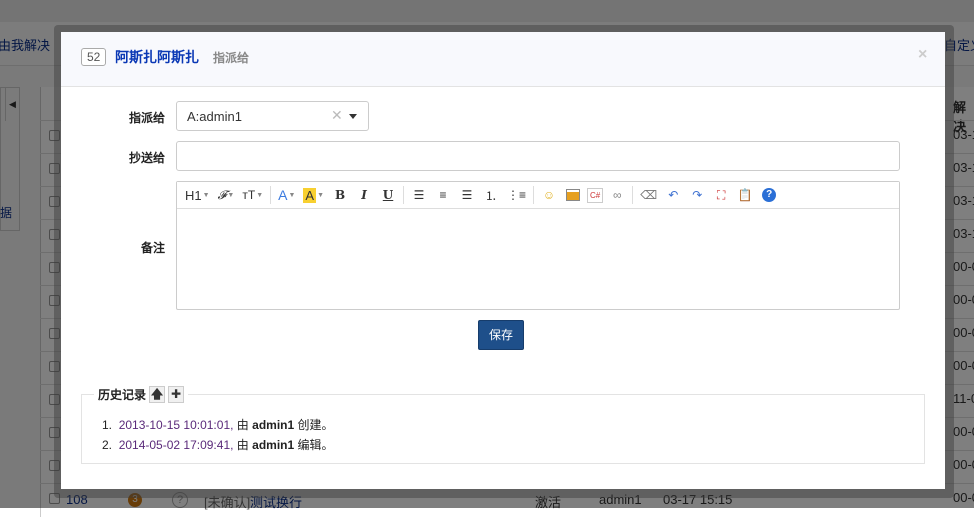 The image size is (974, 517). I want to click on chevron-down-icon, so click(353, 116).